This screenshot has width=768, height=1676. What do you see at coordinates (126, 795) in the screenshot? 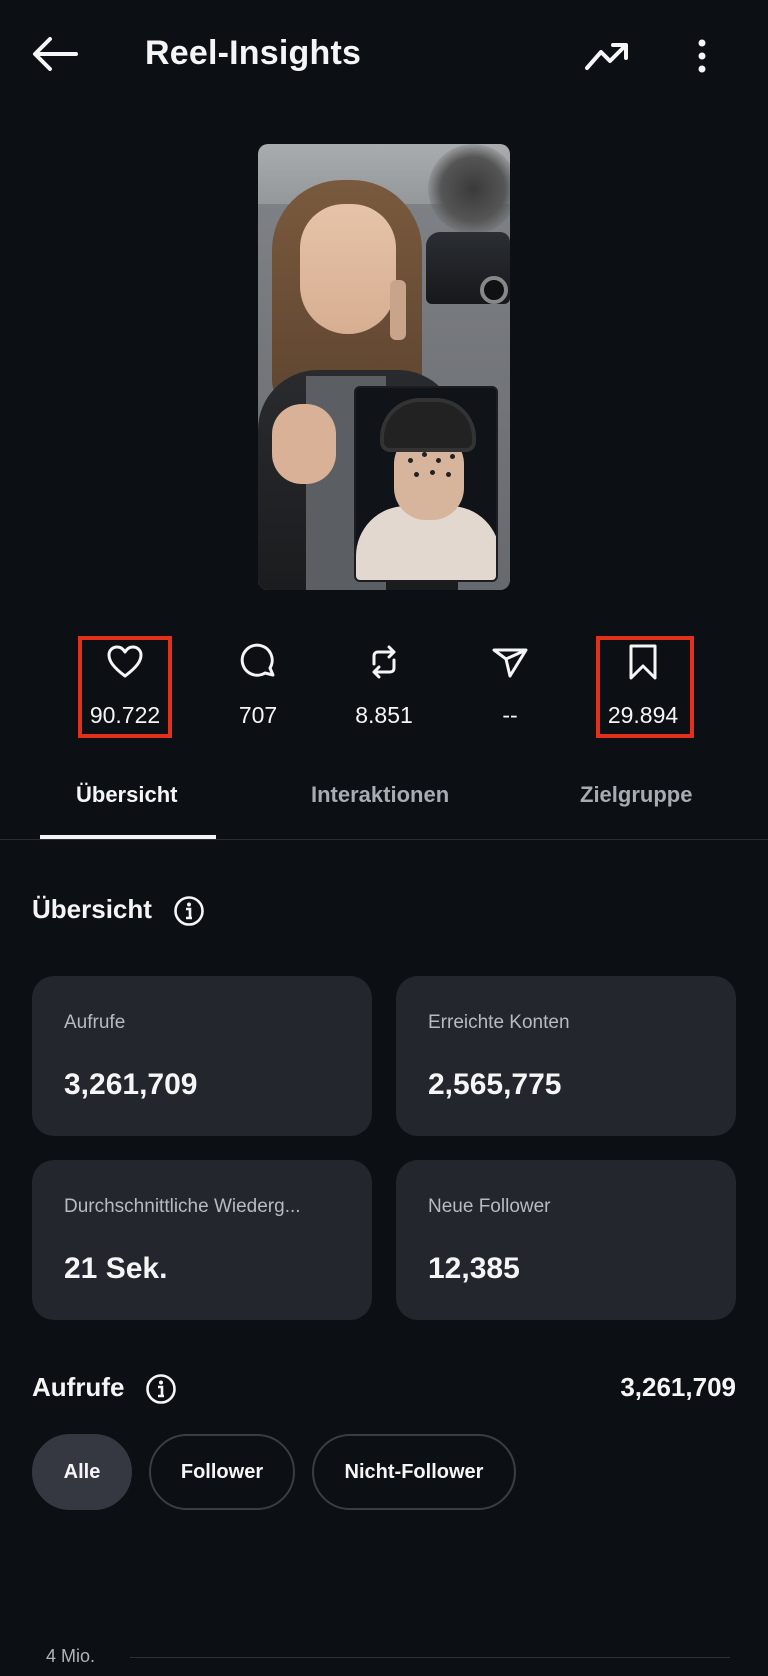
I see `tab-overview: Übersicht` at bounding box center [126, 795].